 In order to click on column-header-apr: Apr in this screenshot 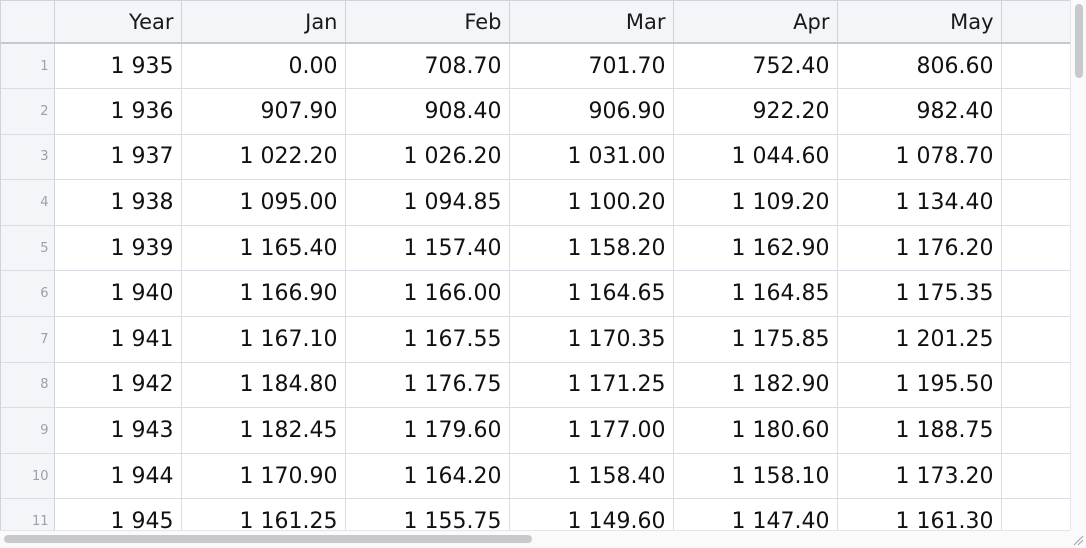, I will do `click(755, 22)`.